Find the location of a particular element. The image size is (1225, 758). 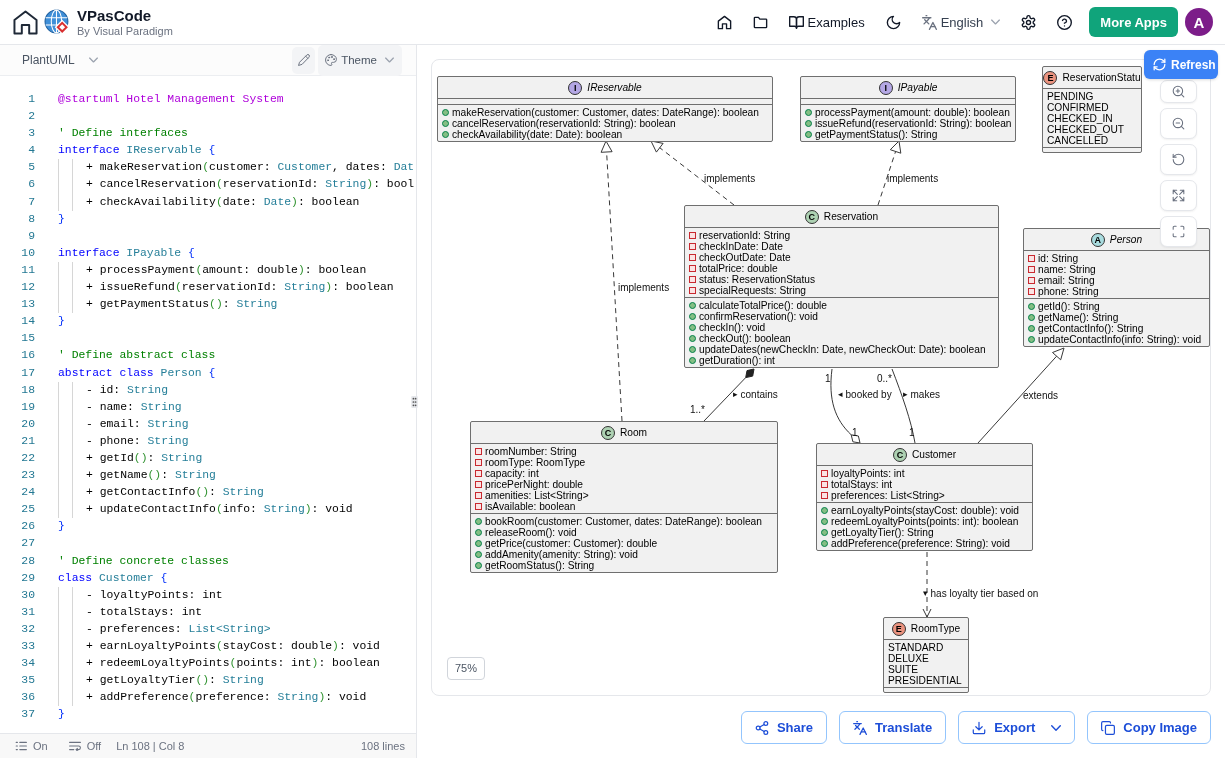

settings-icon is located at coordinates (1029, 22).